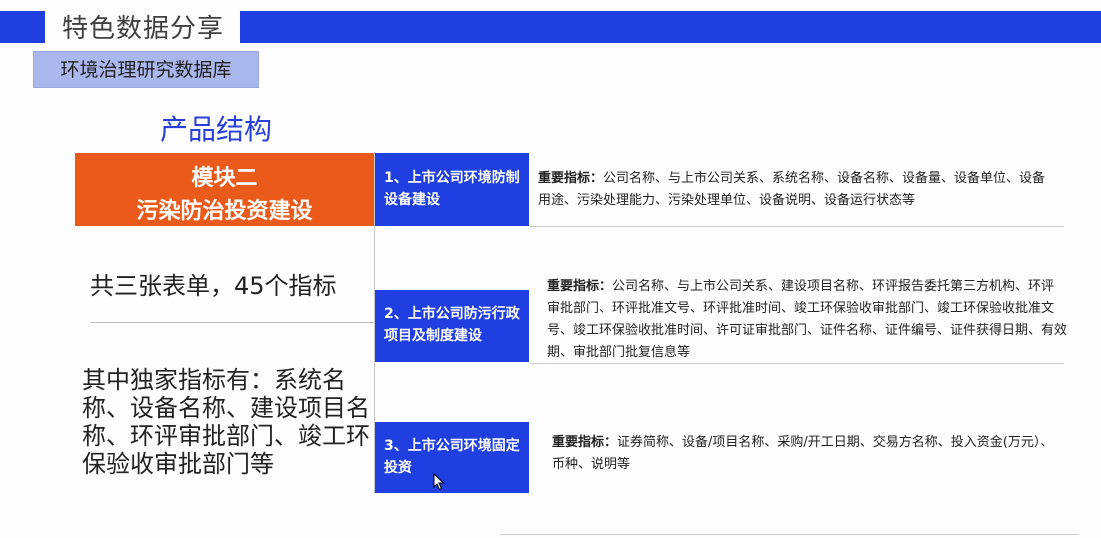 The height and width of the screenshot is (538, 1101). I want to click on table-2-name: 2、上市公司防污行政项目及制度建设, so click(452, 325).